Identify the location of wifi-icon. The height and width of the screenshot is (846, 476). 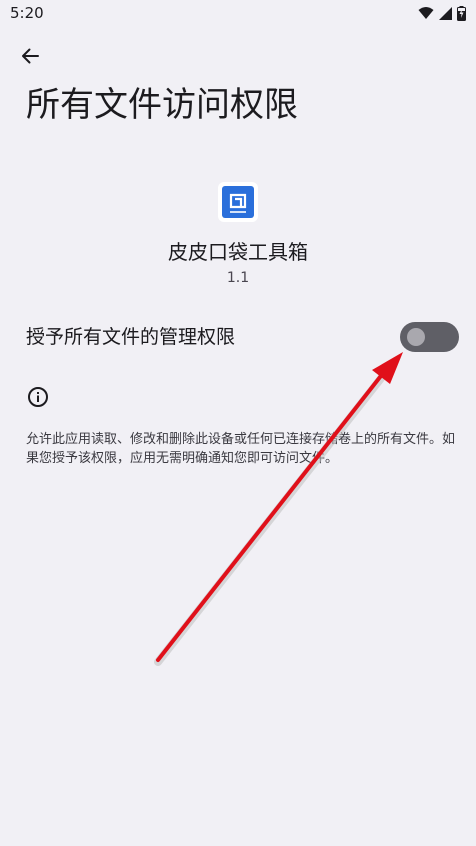
(426, 13).